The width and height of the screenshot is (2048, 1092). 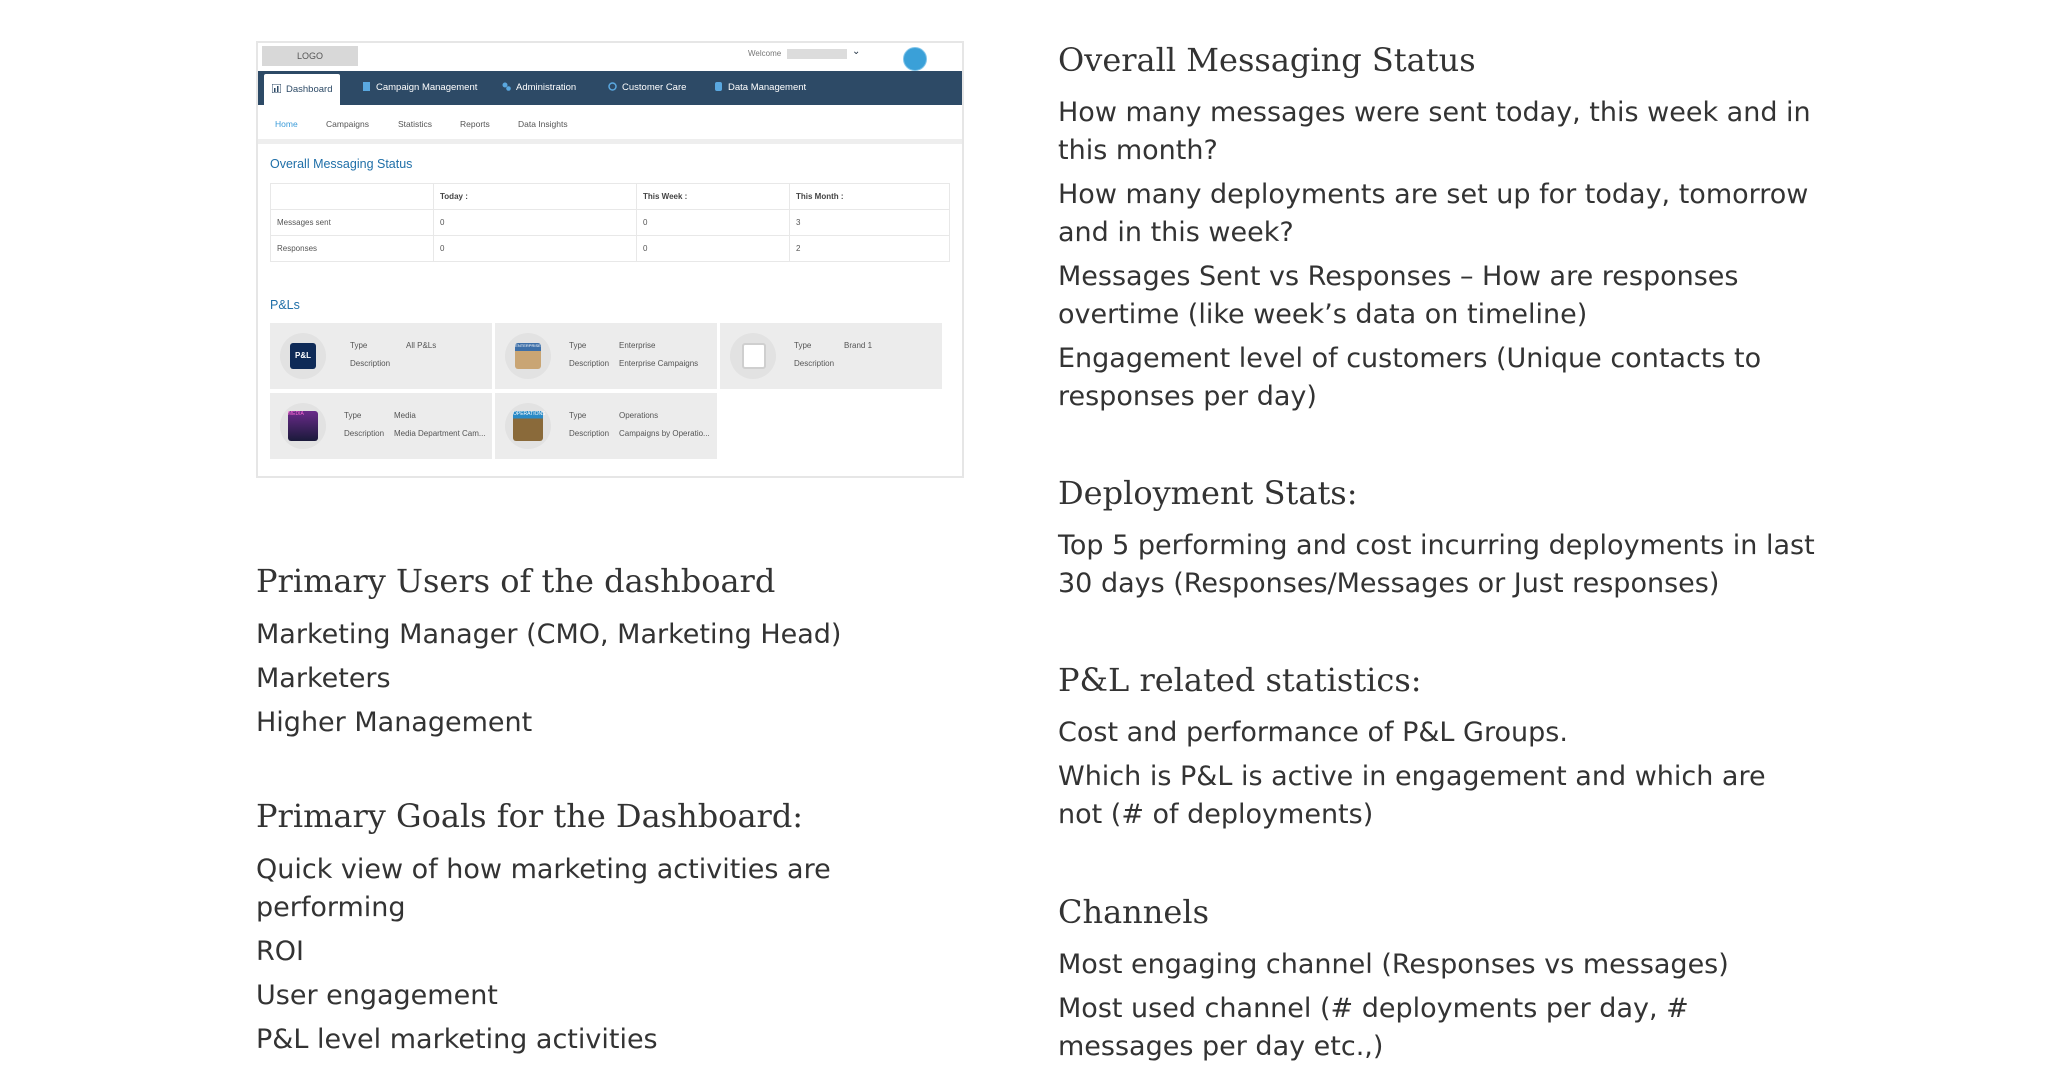 What do you see at coordinates (352, 222) in the screenshot?
I see `table-cell: Messages sent` at bounding box center [352, 222].